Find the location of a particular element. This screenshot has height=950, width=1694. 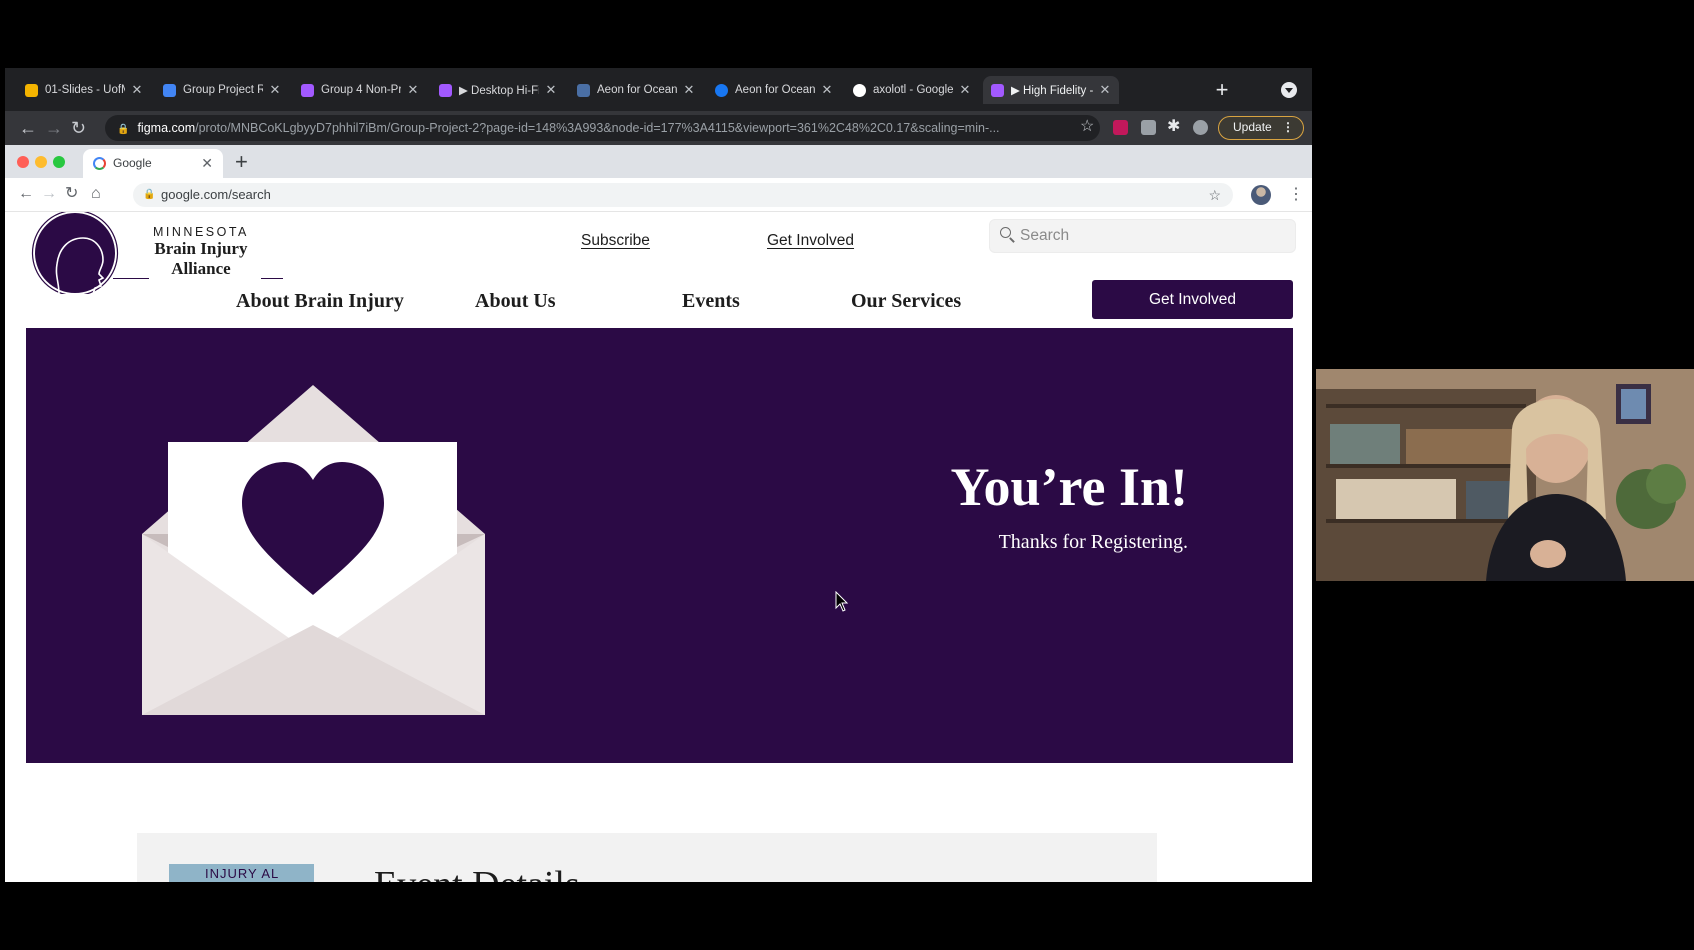

nav-events: Events is located at coordinates (711, 301).